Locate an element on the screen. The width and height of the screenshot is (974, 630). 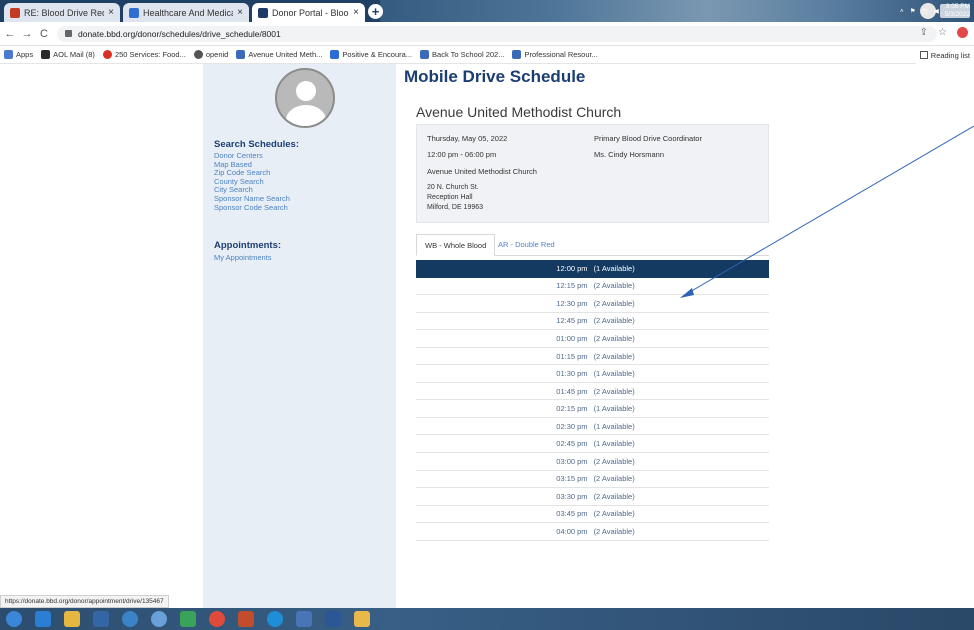
system-tray: ˄ ⚑ ◫ ◀ 3:05 PM 5/3/2022 is located at coordinates (935, 11).